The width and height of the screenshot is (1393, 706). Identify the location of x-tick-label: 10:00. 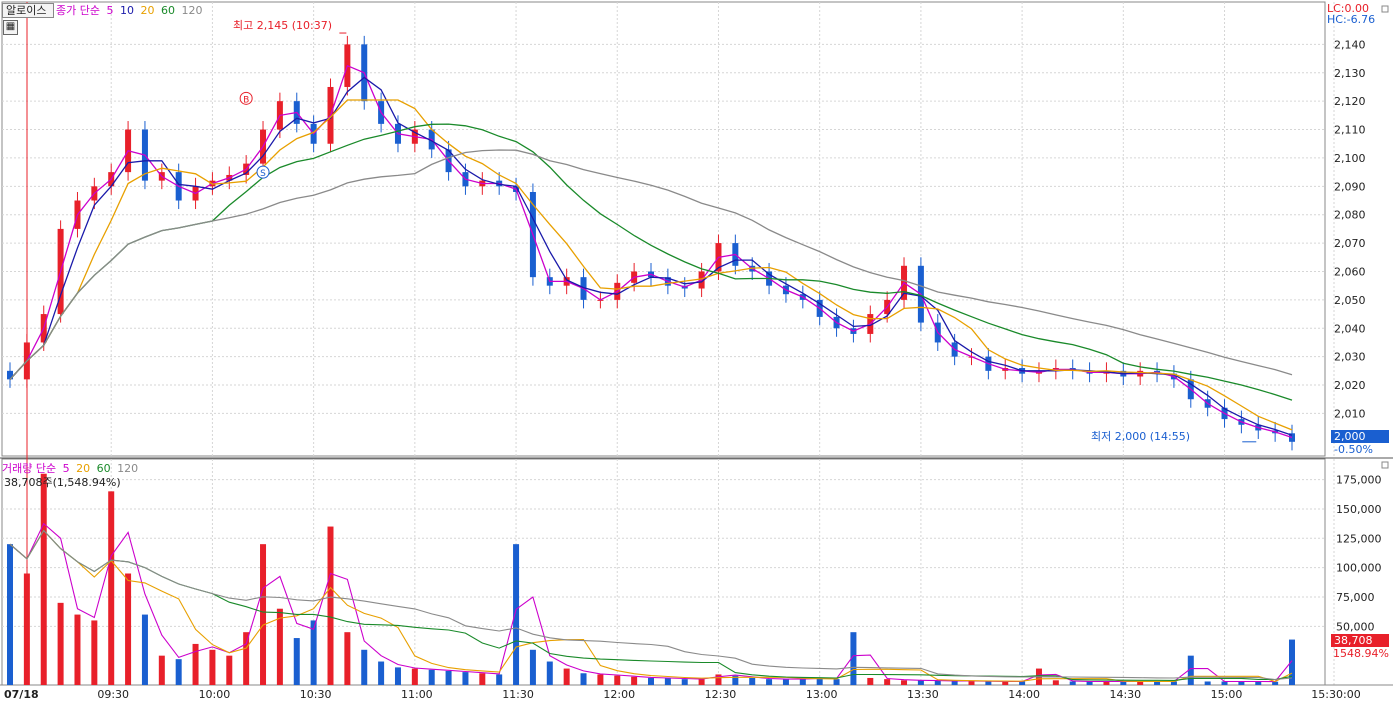
(215, 694).